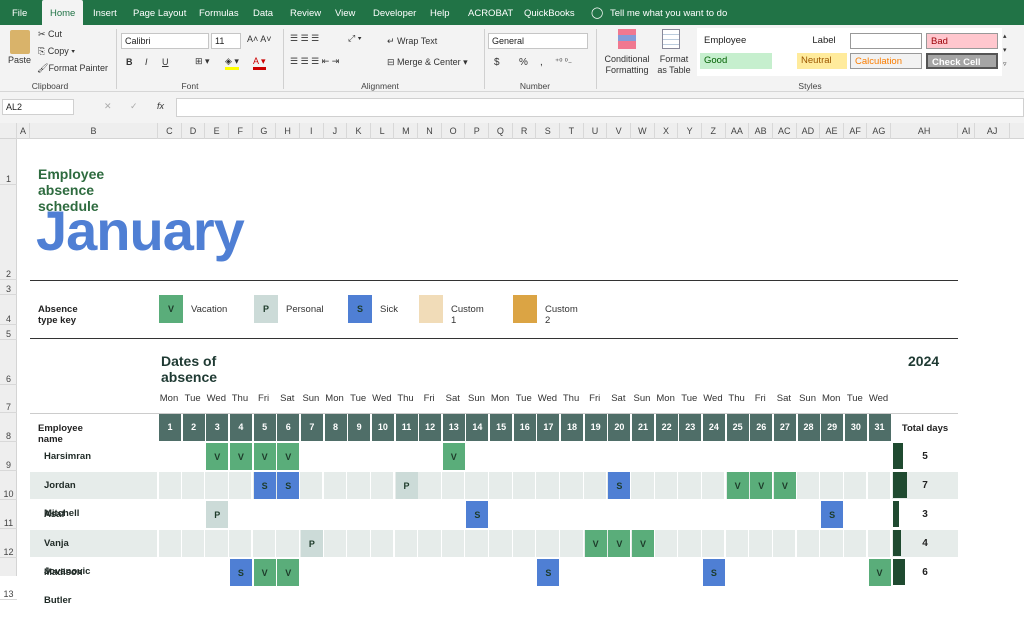  What do you see at coordinates (170, 131) in the screenshot?
I see `column-header-C: C` at bounding box center [170, 131].